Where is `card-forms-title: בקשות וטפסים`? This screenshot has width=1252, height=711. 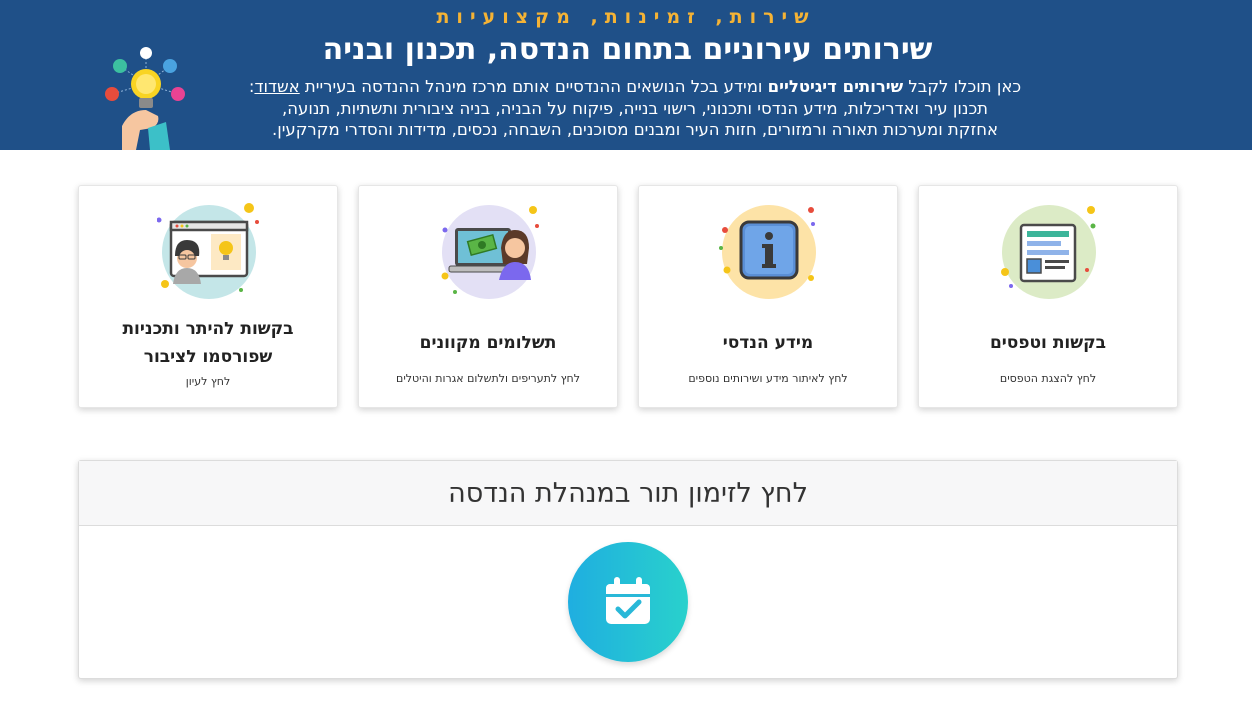 card-forms-title: בקשות וטפסים is located at coordinates (1048, 343).